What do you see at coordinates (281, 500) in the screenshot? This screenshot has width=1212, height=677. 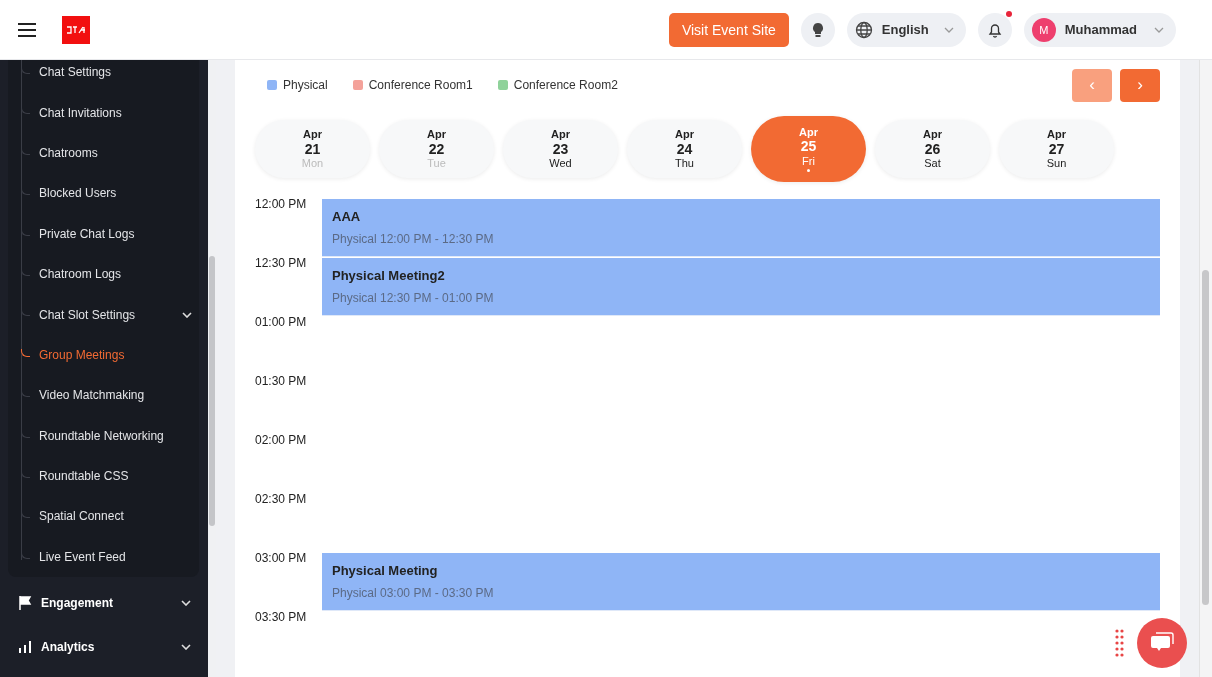 I see `time-label: 02:30 PM` at bounding box center [281, 500].